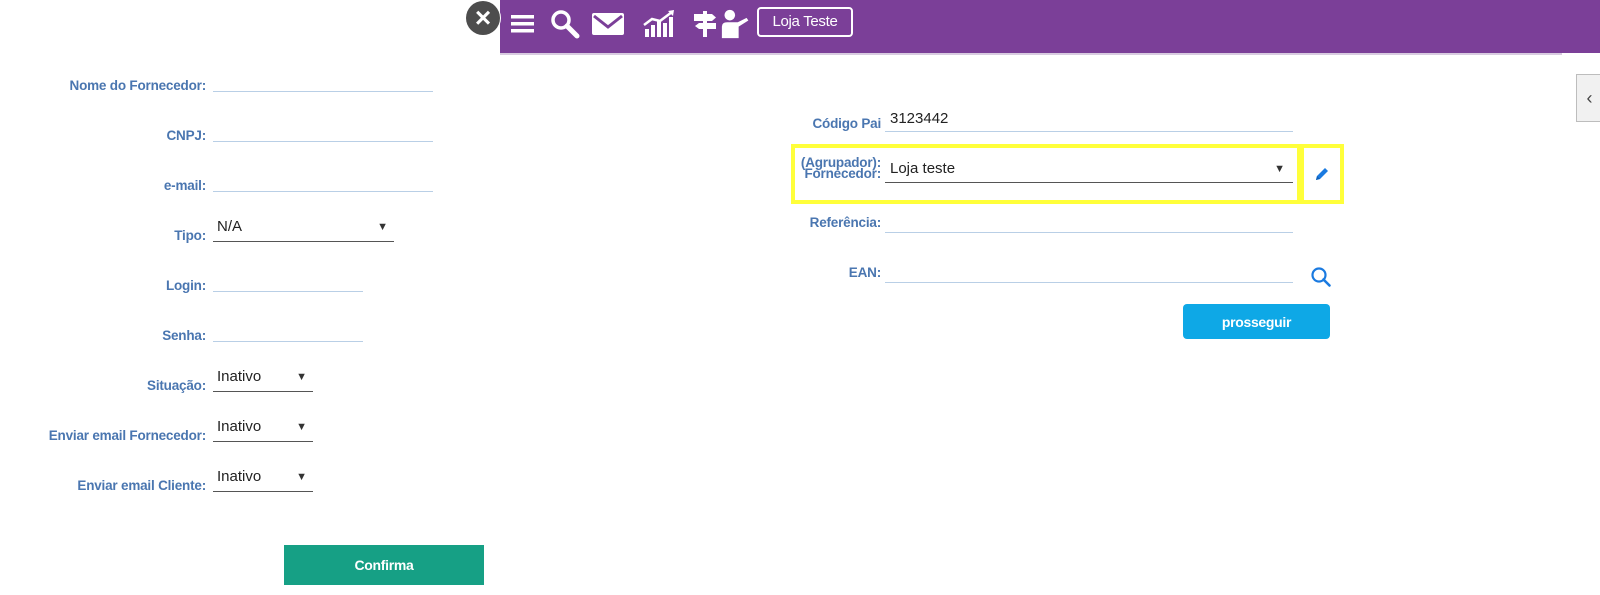  What do you see at coordinates (842, 173) in the screenshot?
I see `supplier-label: Fornecedor:` at bounding box center [842, 173].